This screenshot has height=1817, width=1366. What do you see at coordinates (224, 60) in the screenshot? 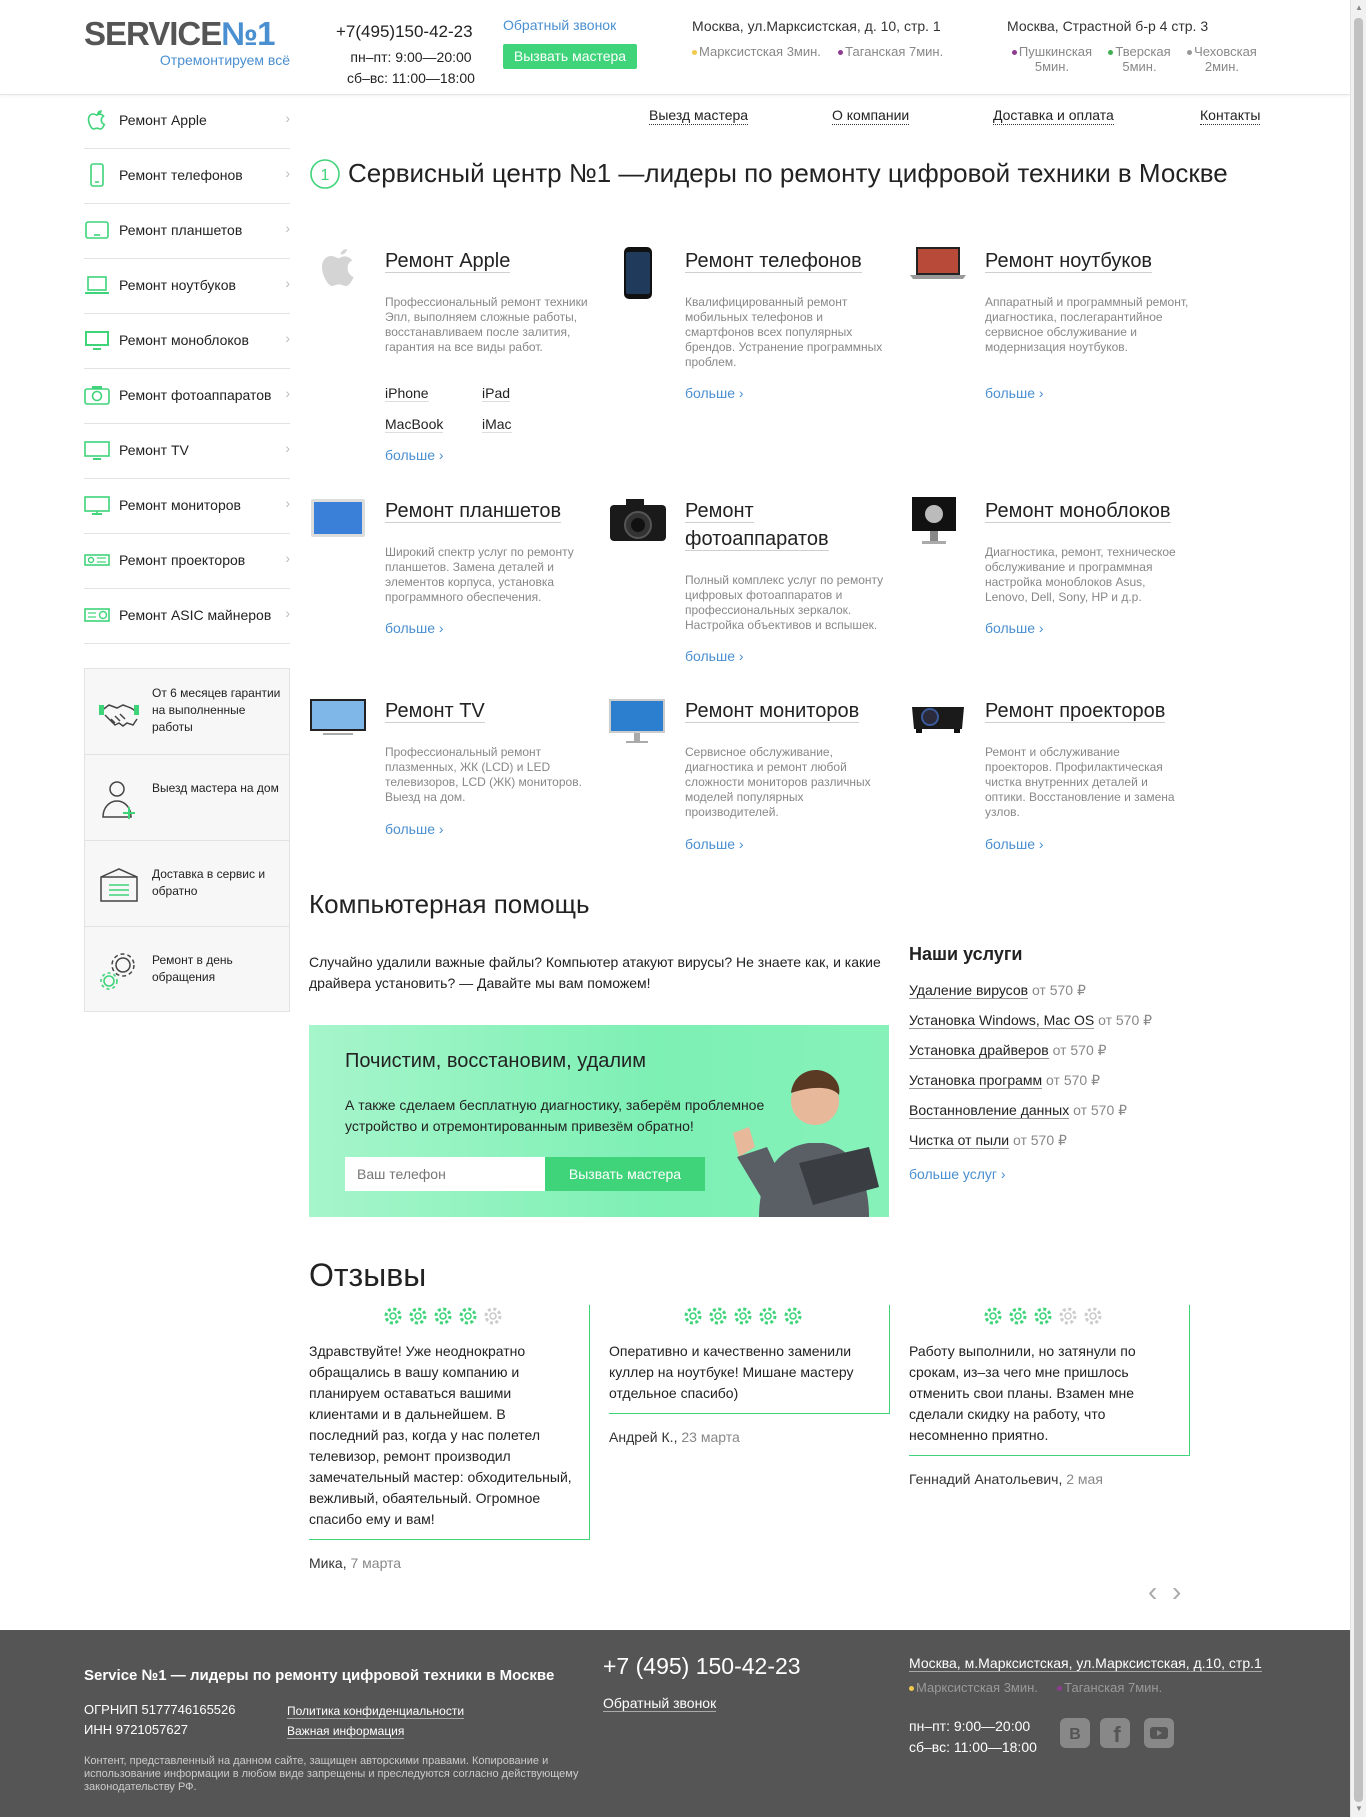
I see `logo-tagline: Отремонтируем всё` at bounding box center [224, 60].